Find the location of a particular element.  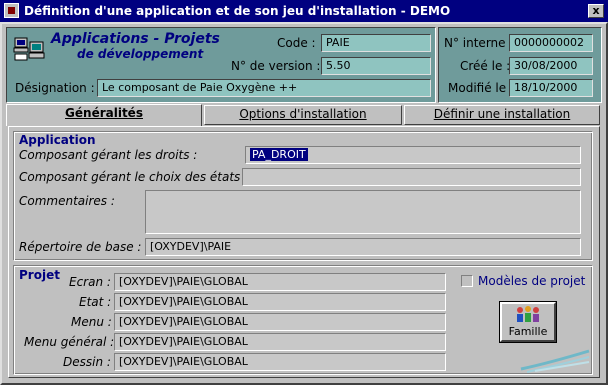

modeles-checkbox is located at coordinates (467, 281).